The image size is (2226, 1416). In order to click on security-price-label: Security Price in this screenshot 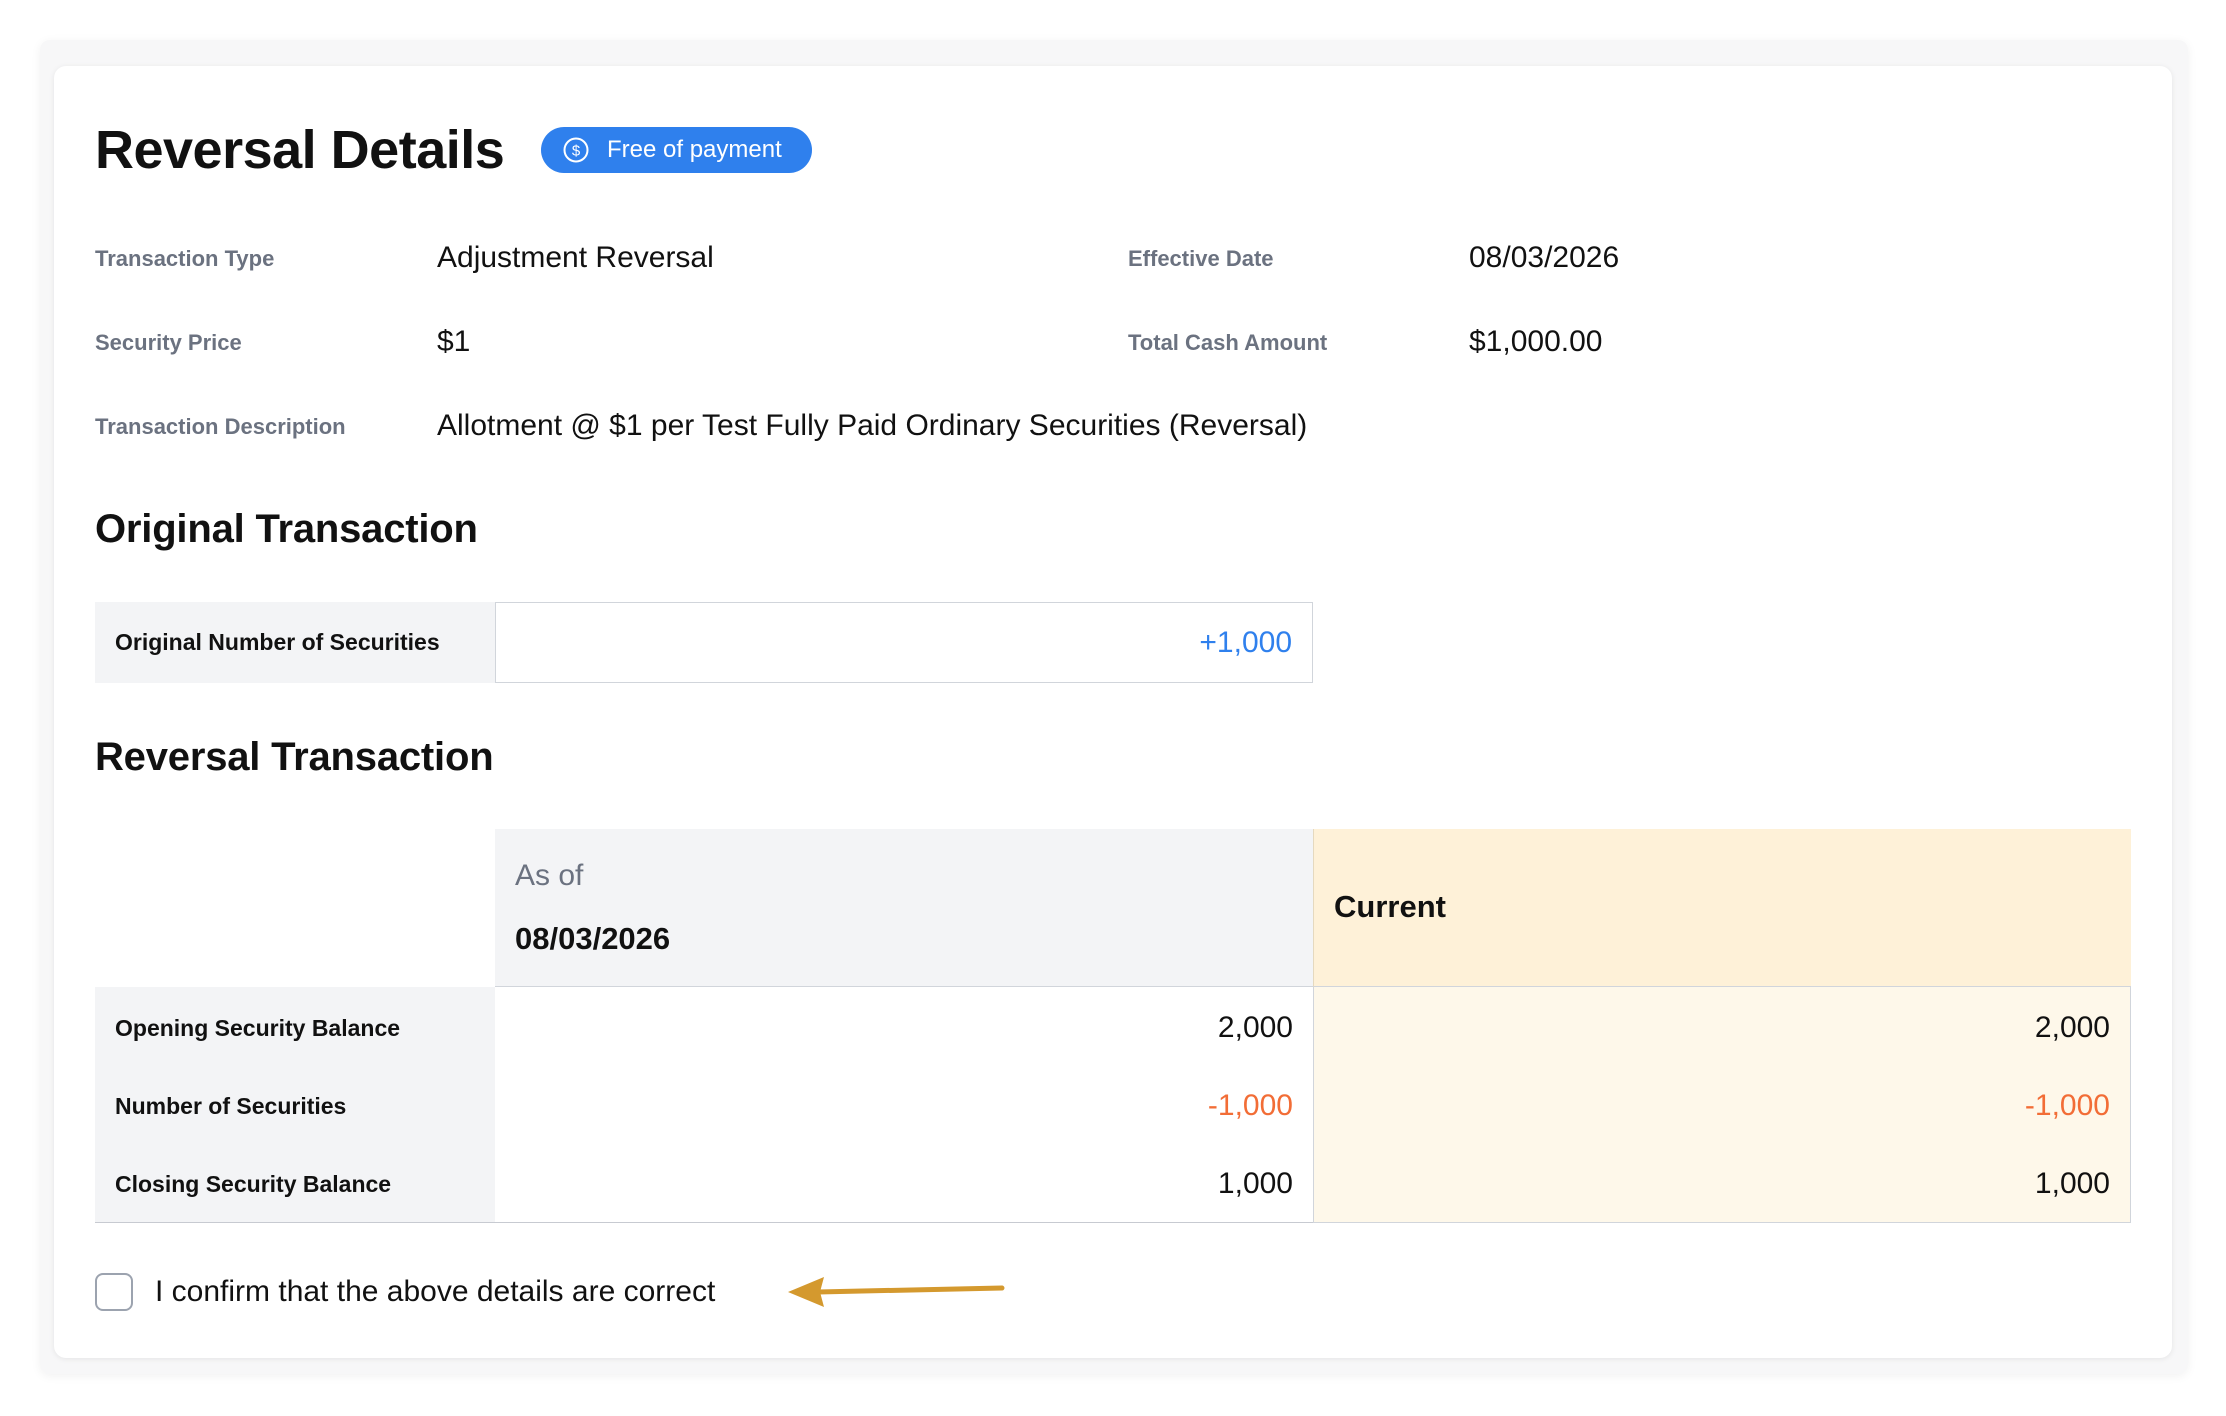, I will do `click(168, 342)`.